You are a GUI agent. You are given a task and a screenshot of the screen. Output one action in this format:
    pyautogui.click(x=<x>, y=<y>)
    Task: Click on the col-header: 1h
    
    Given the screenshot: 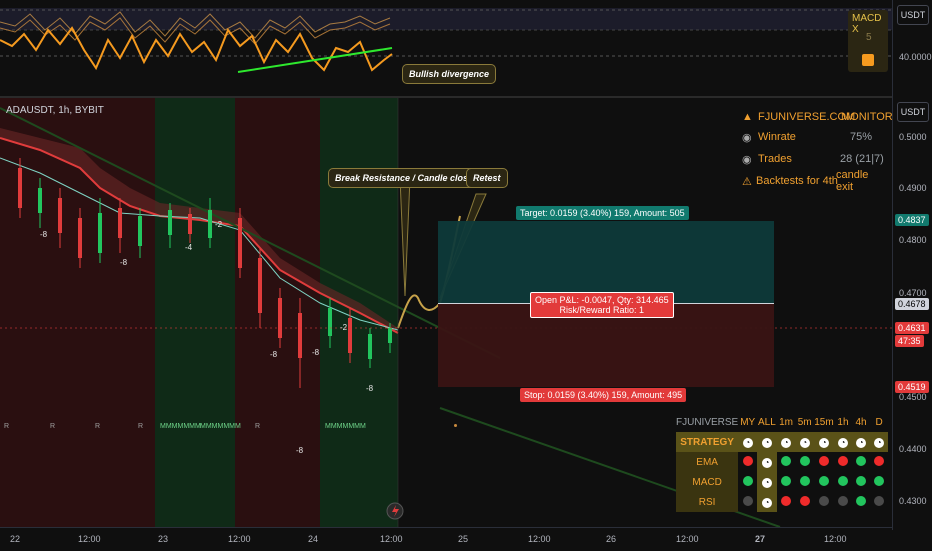 What is the action you would take?
    pyautogui.click(x=843, y=422)
    